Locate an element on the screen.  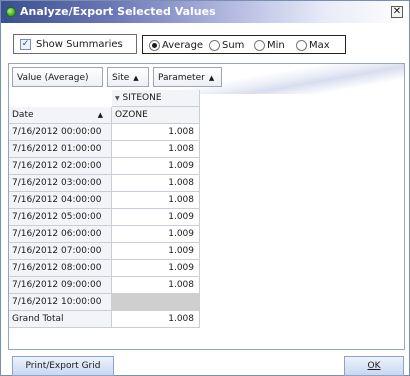
row-date: 7/16/2012 05:00:00 is located at coordinates (60, 217).